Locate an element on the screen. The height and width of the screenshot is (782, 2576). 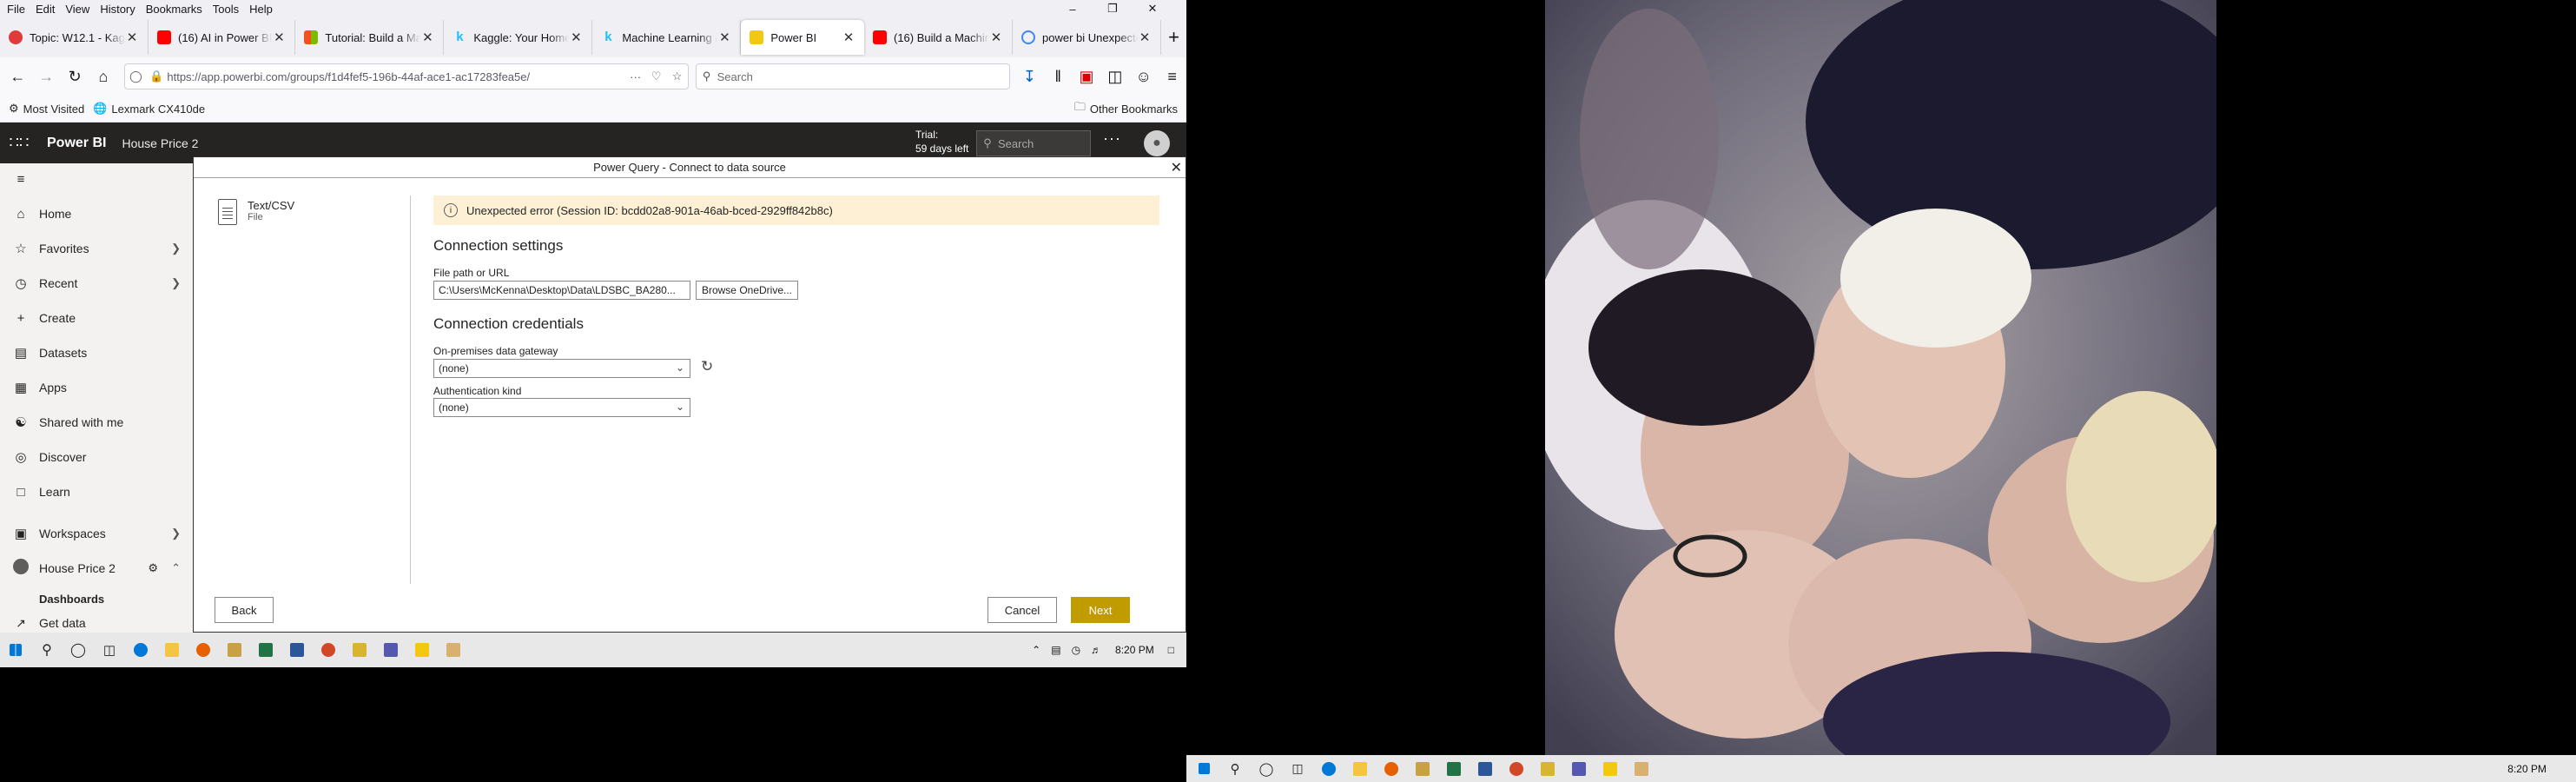
tab-youtube-build: (16) Build a Machin ✕ is located at coordinates (938, 37).